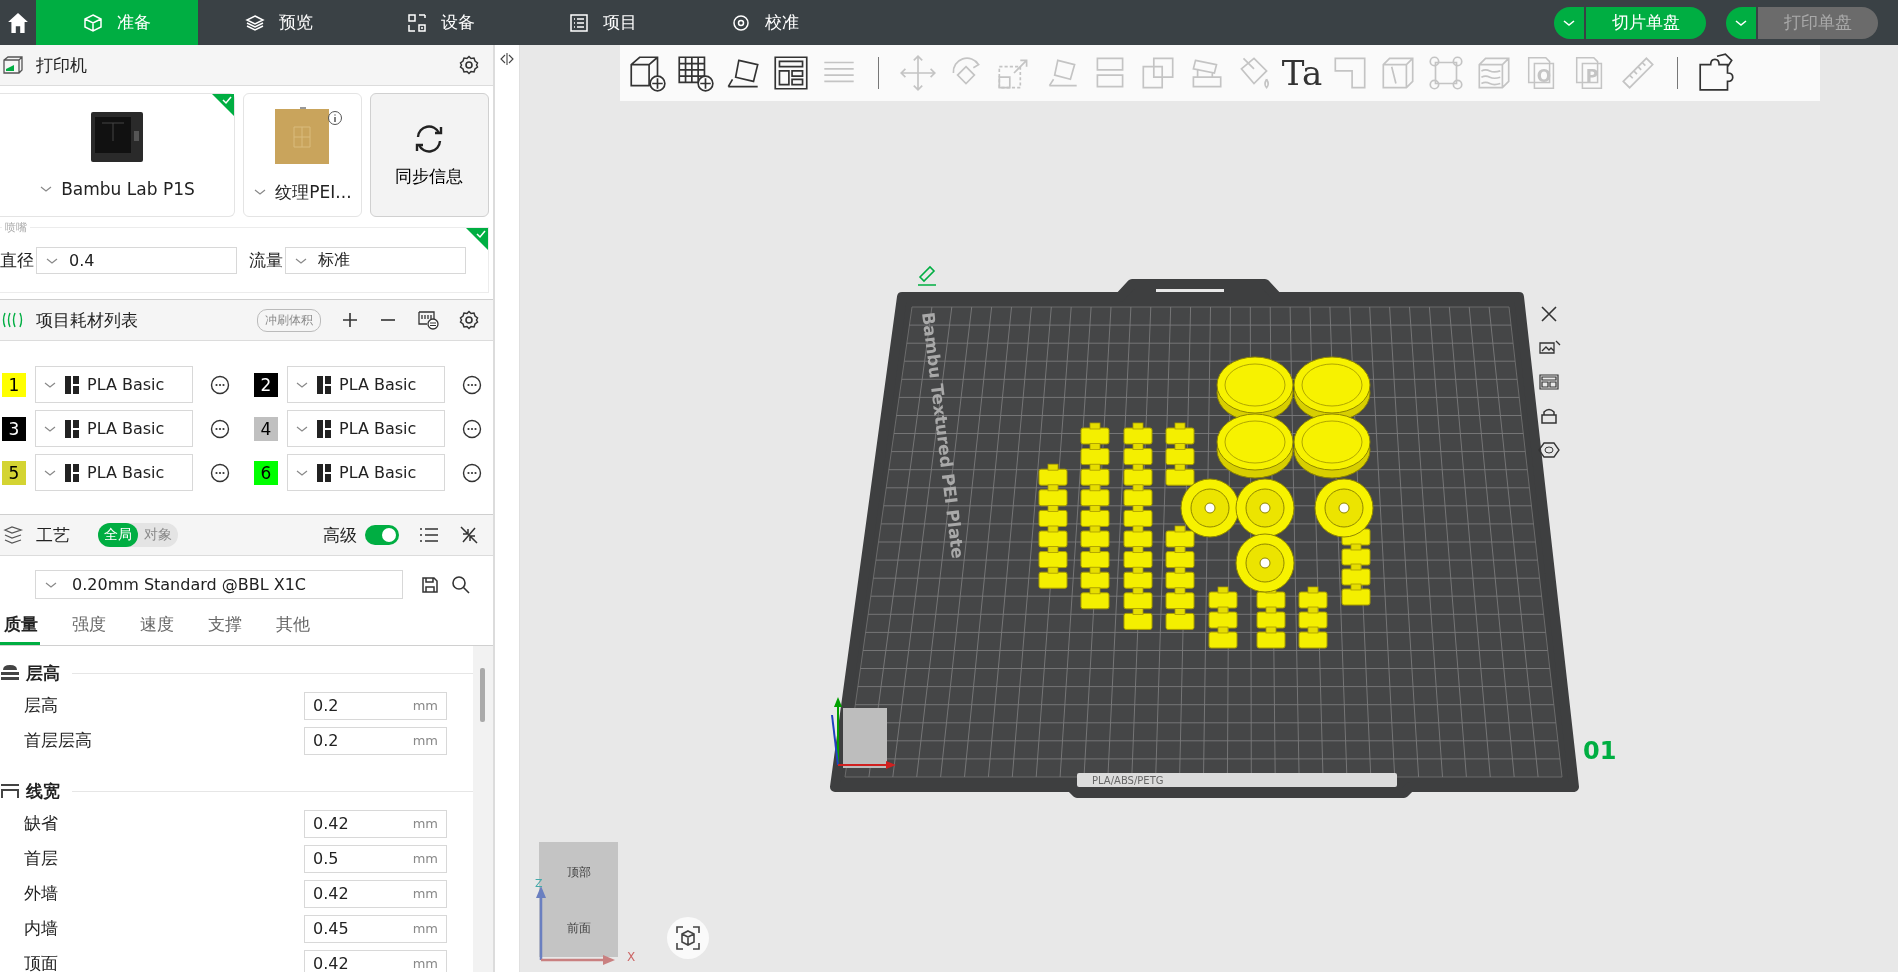 The width and height of the screenshot is (1898, 972). I want to click on section-title: 项目耗材列表, so click(87, 320).